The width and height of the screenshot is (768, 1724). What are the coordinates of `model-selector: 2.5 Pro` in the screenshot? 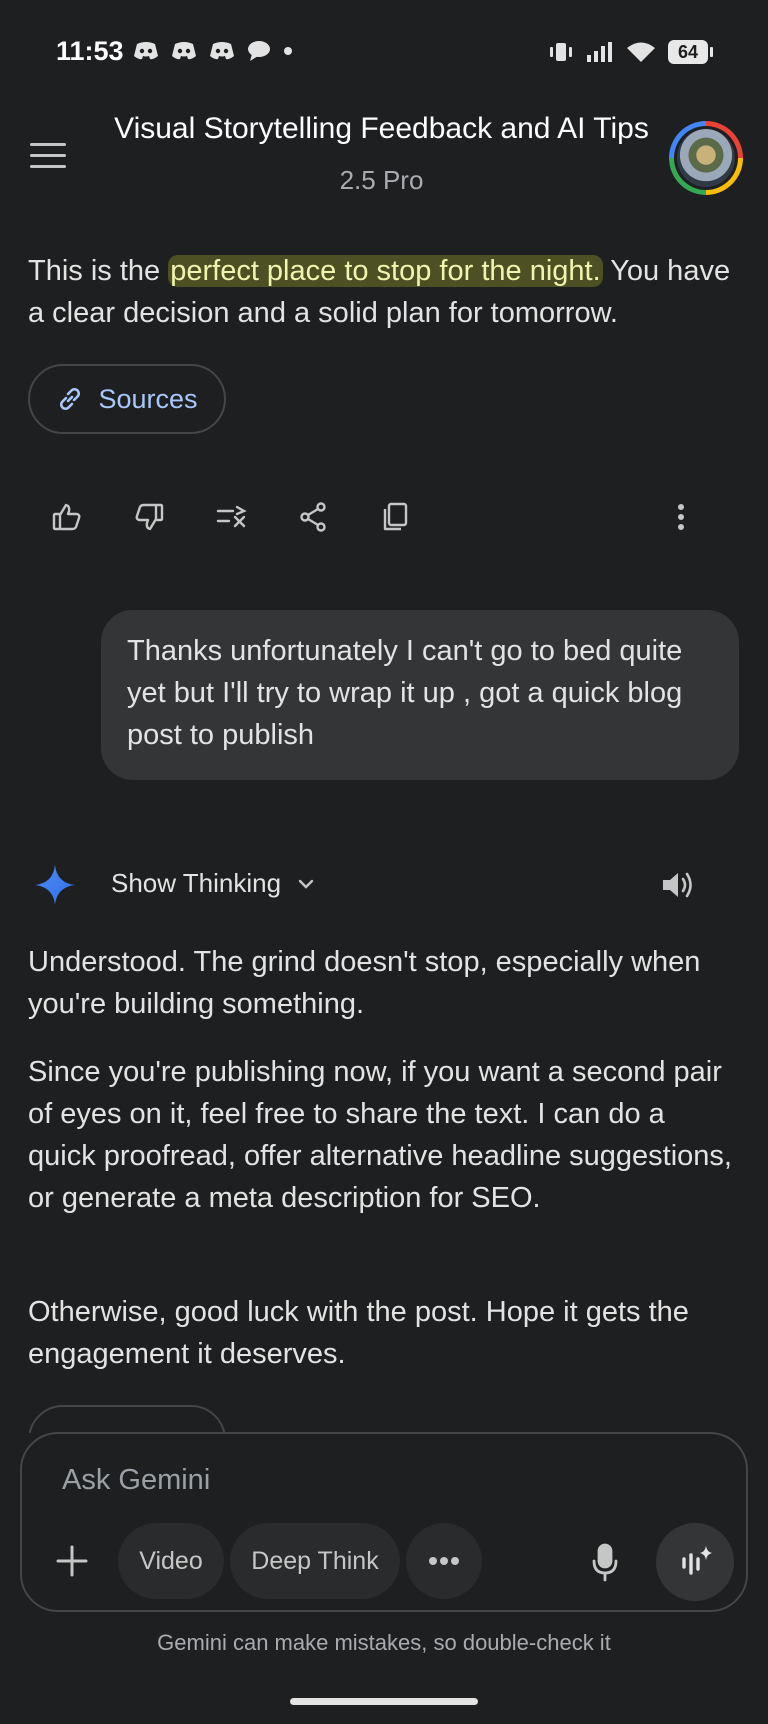 It's located at (381, 180).